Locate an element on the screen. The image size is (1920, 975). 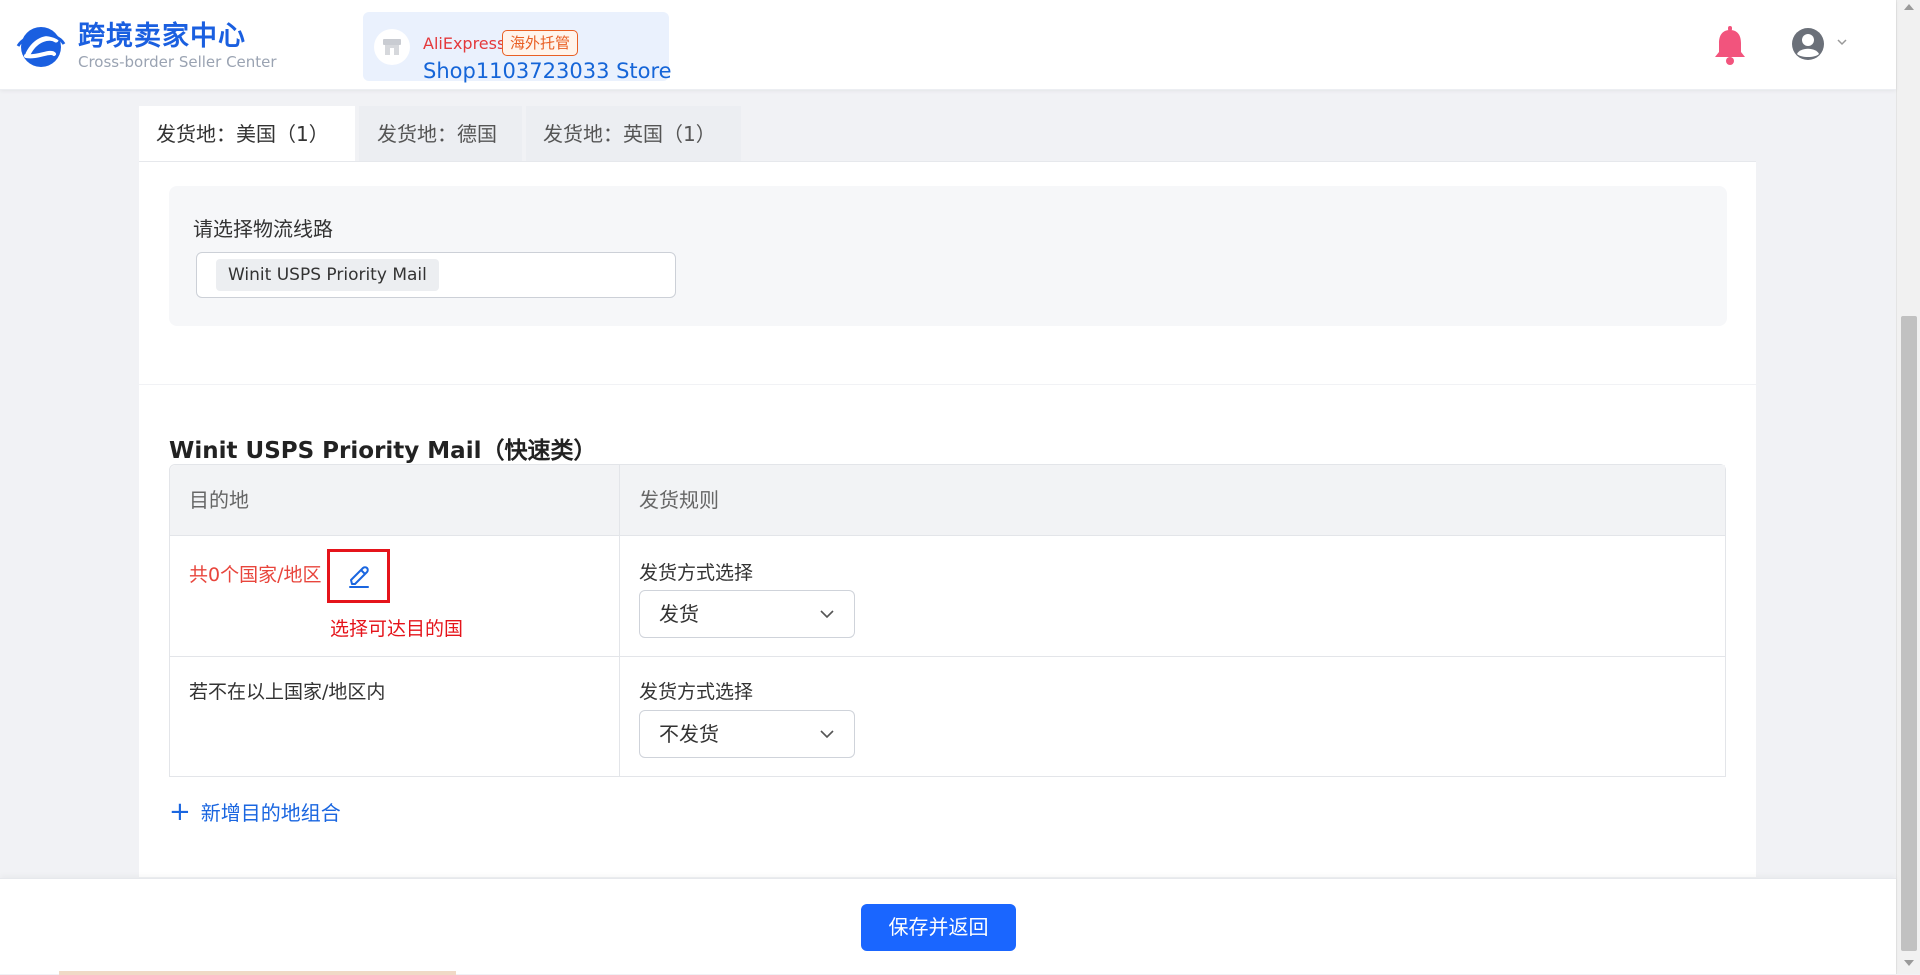
route-multiselect: Winit USPS Priority Mail is located at coordinates (436, 275).